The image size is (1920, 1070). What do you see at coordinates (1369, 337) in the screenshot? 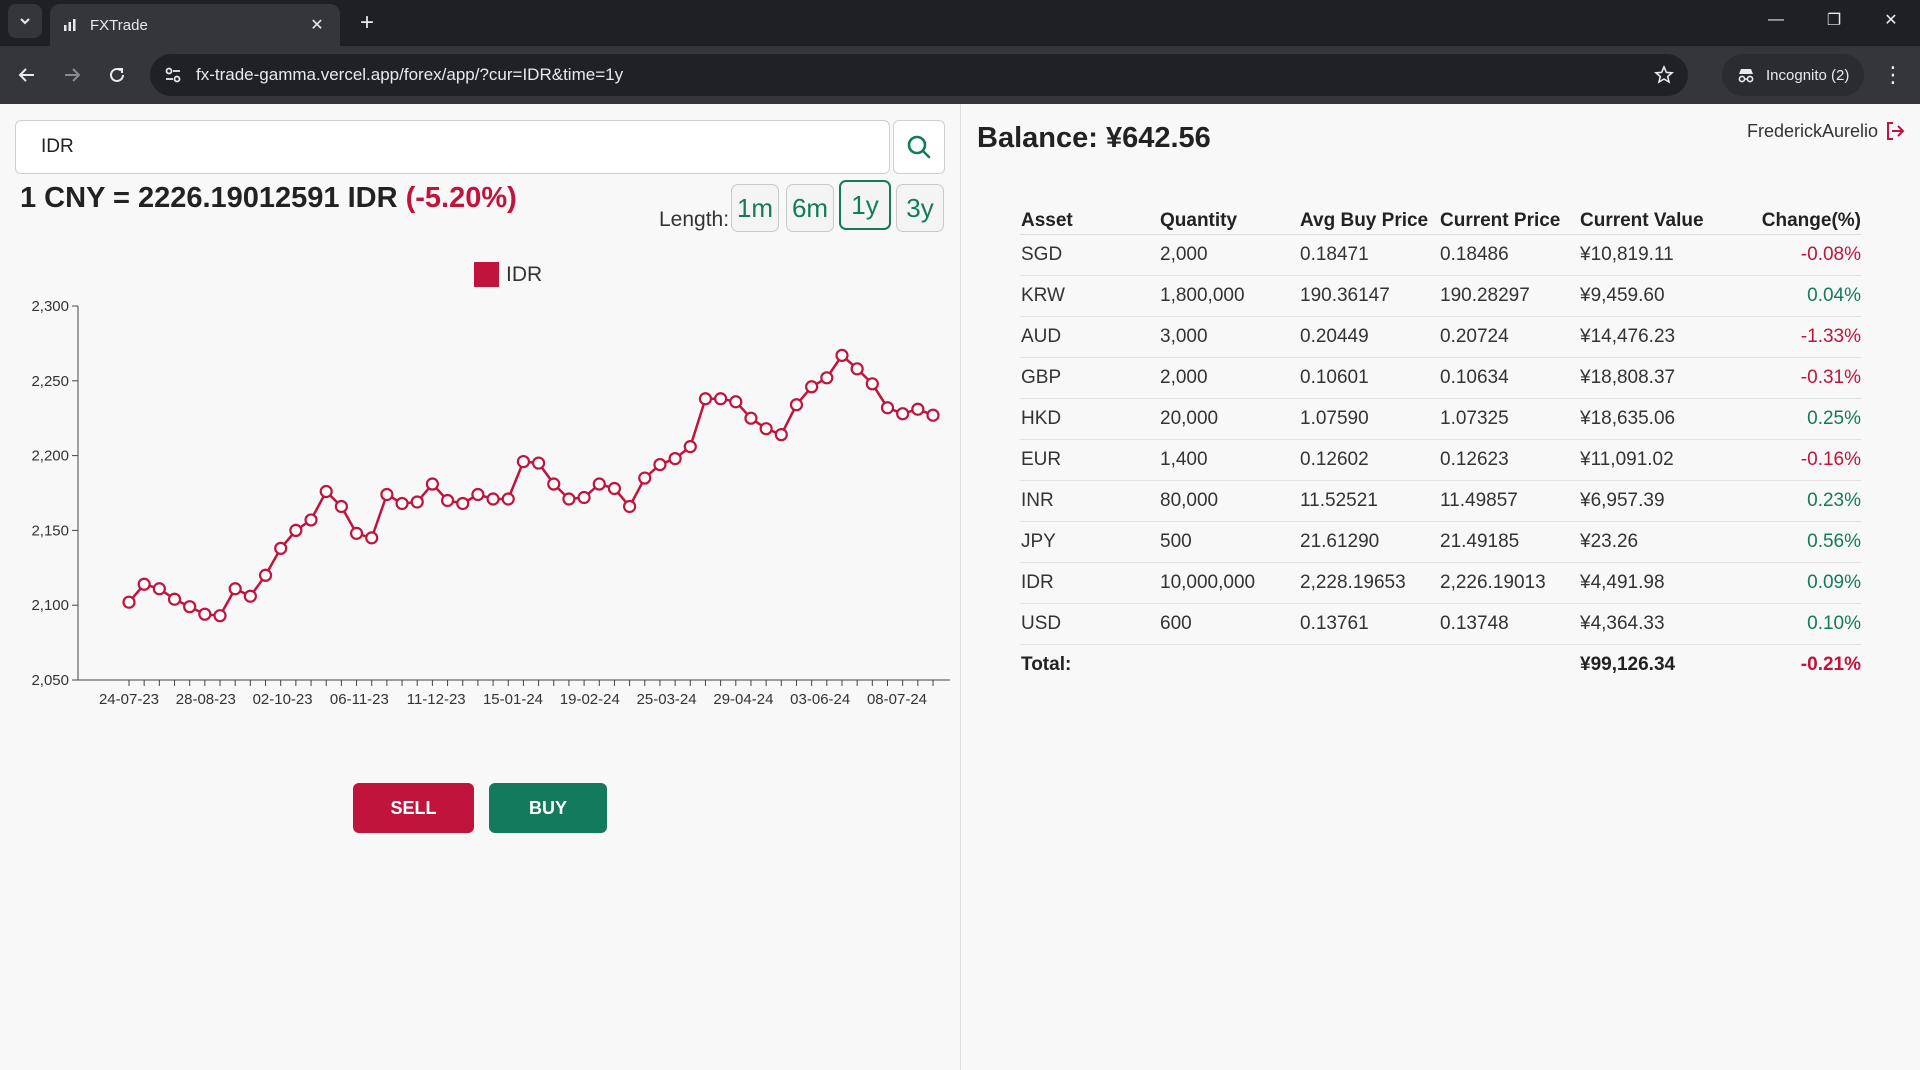
I see `avg-buy-price-cell: 0.20449` at bounding box center [1369, 337].